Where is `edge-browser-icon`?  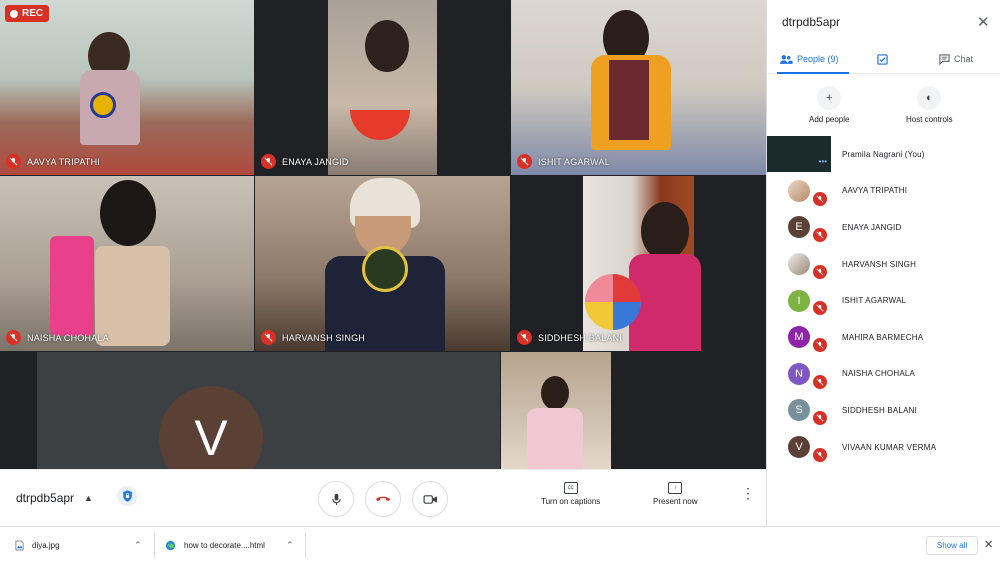 edge-browser-icon is located at coordinates (170, 545).